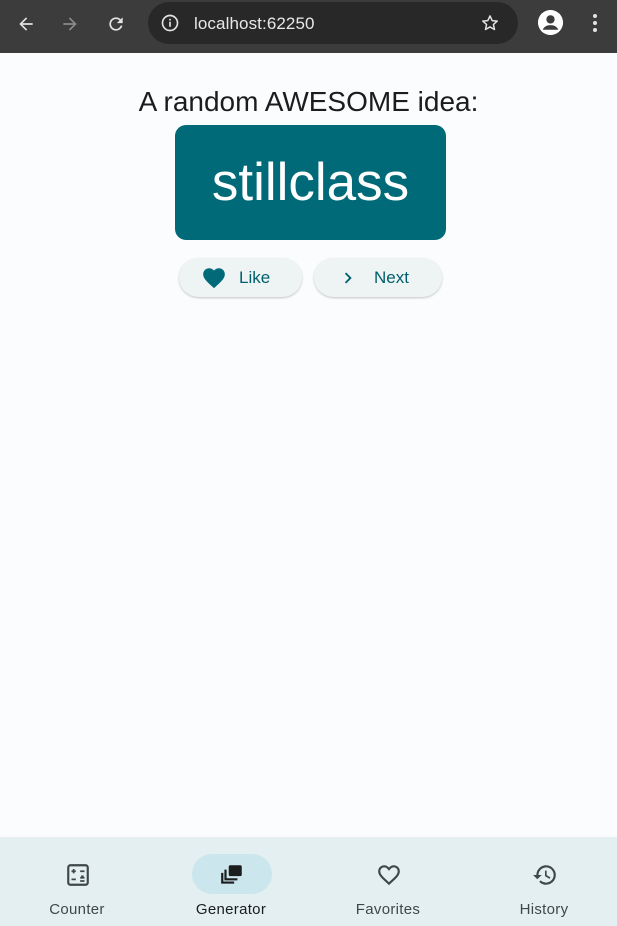 Image resolution: width=617 pixels, height=926 pixels. I want to click on nav-counter: Counter, so click(77, 881).